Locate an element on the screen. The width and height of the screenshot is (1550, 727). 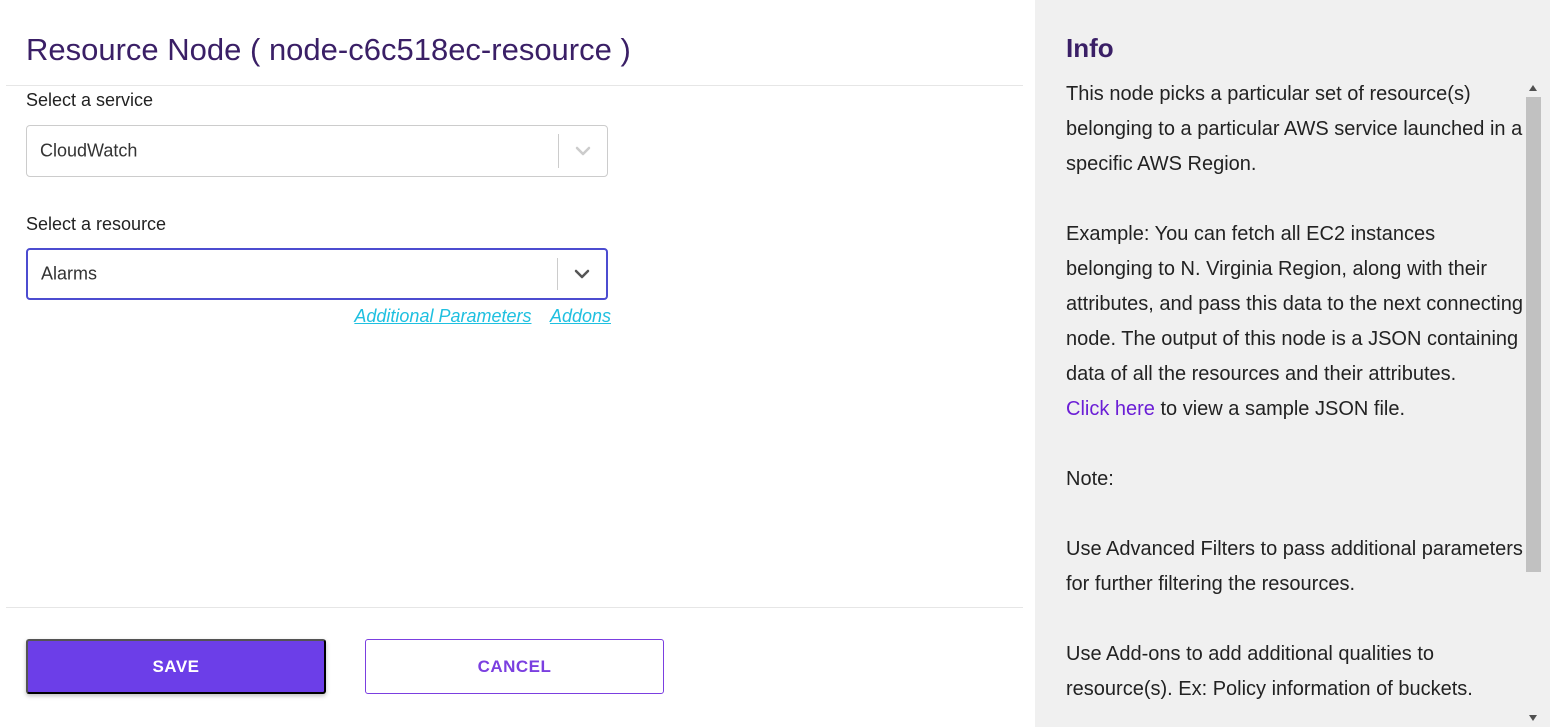
service-label: Select a service is located at coordinates (90, 100).